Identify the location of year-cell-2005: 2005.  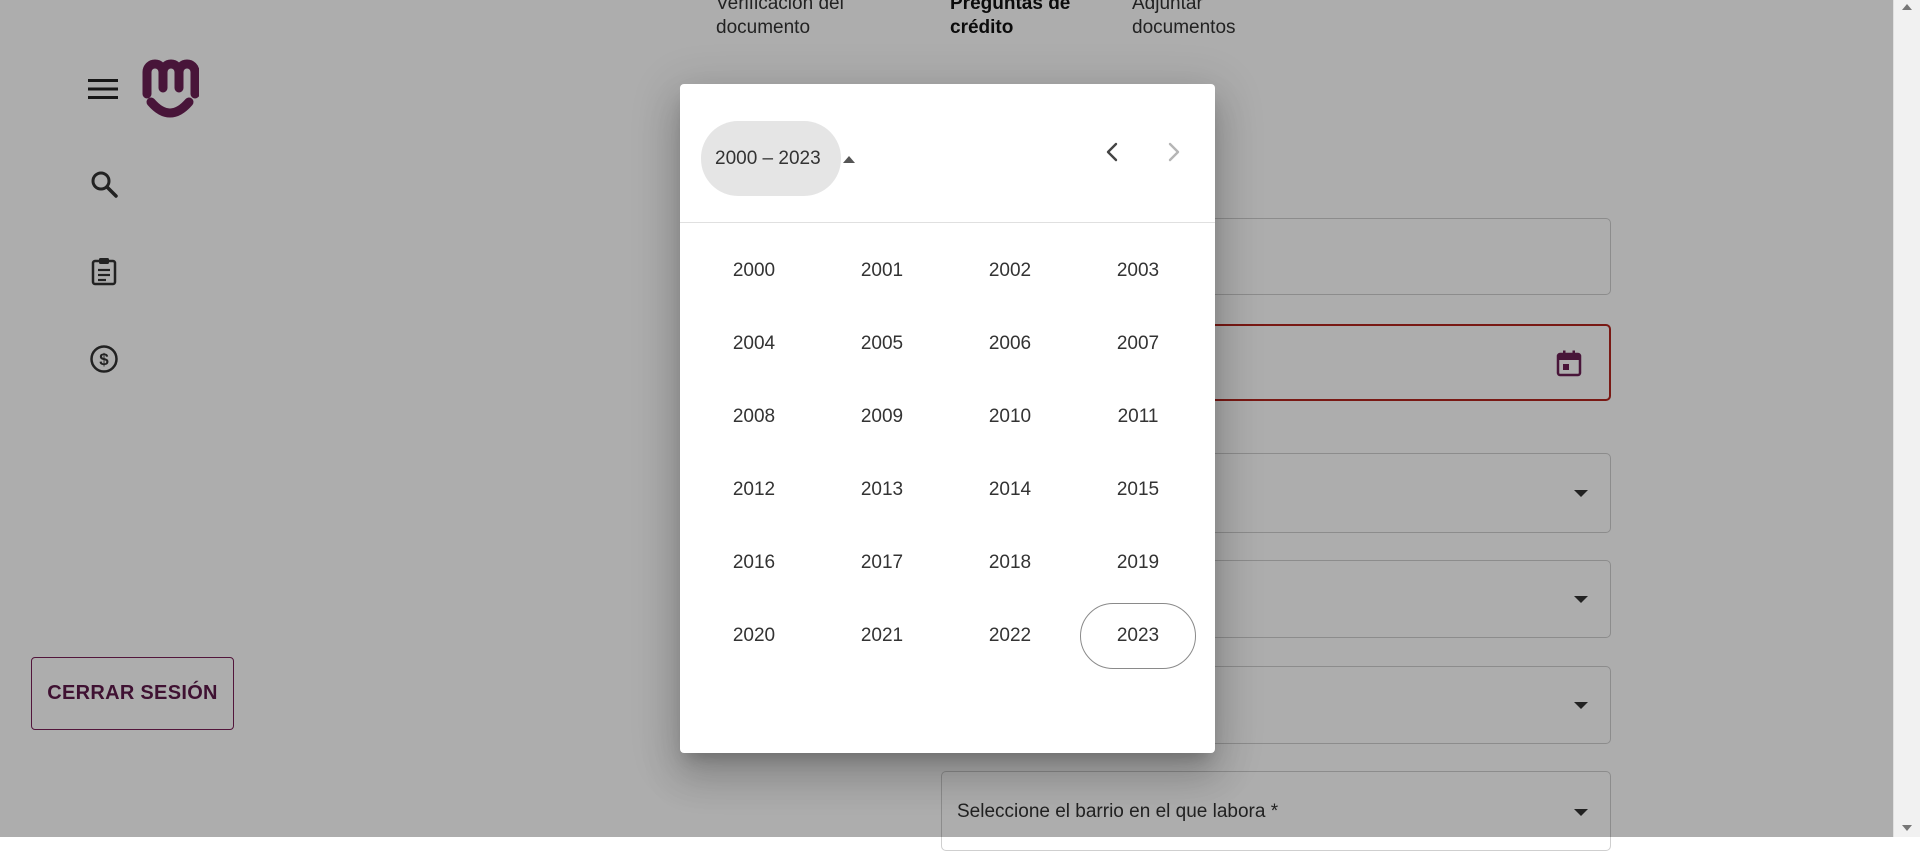
(882, 344).